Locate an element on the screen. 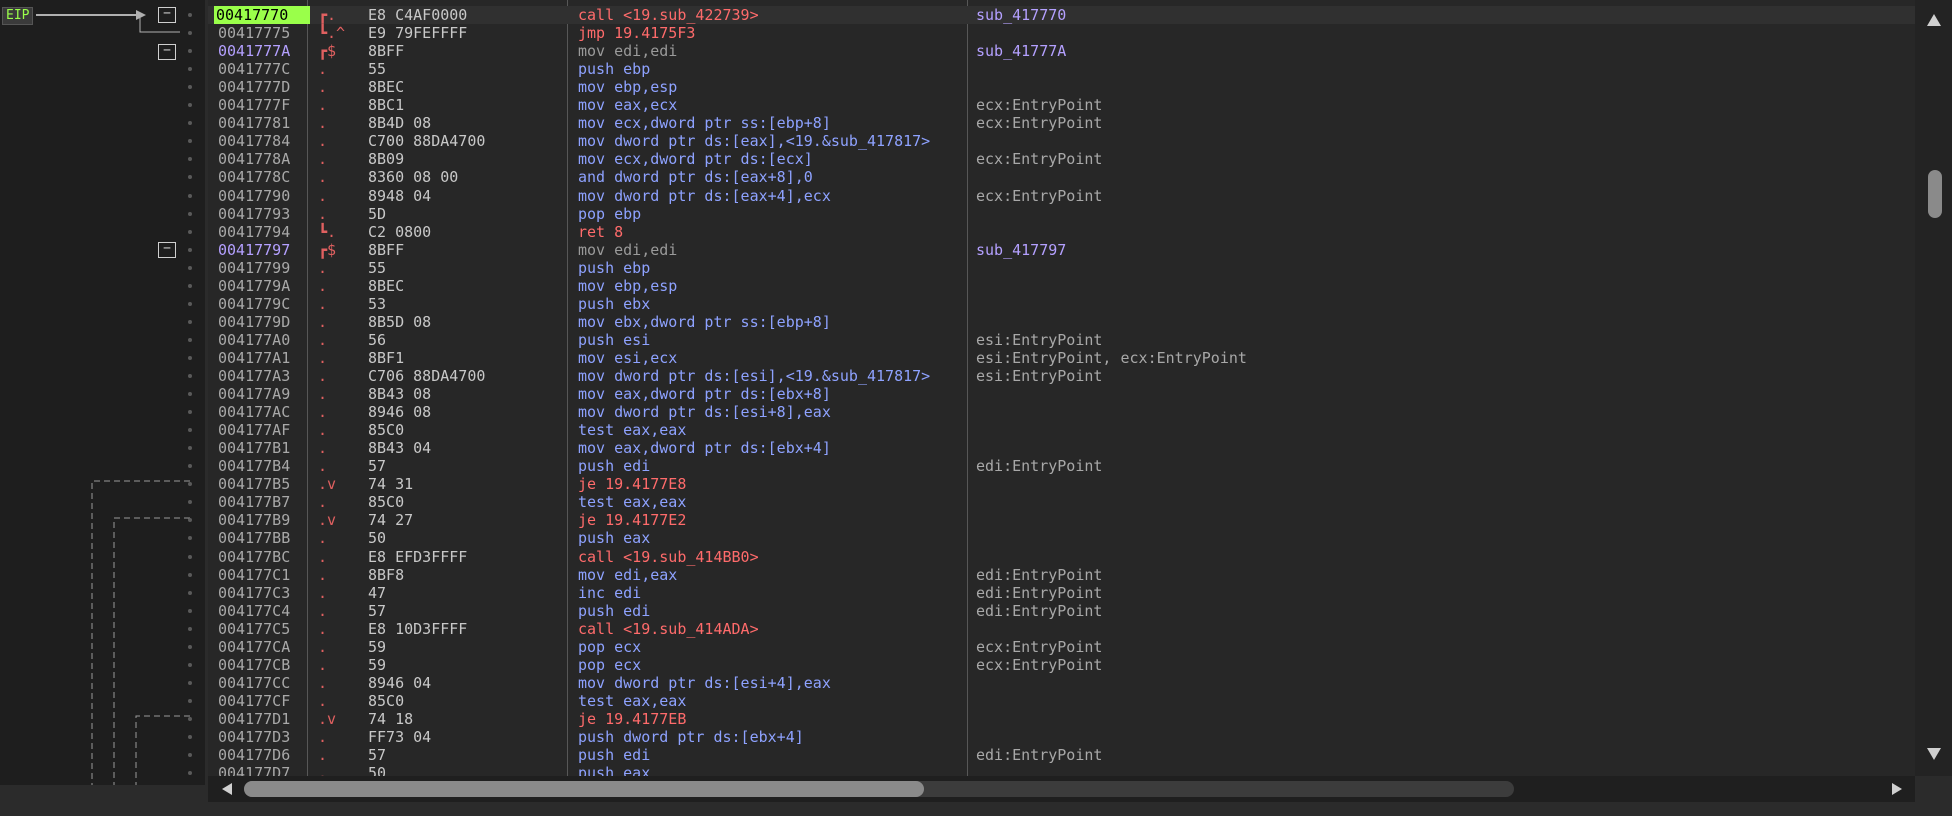 This screenshot has width=1952, height=816. instruction-row: 004177C5. E8 10D3FFFF call <19.sub_414ADA> is located at coordinates (1061, 629).